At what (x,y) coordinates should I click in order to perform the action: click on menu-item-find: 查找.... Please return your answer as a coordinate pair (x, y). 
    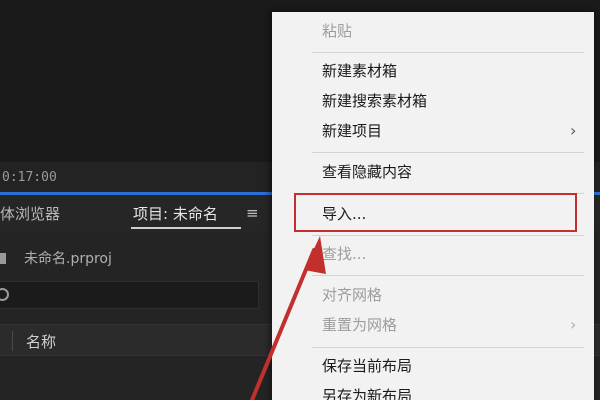
    Looking at the image, I should click on (344, 254).